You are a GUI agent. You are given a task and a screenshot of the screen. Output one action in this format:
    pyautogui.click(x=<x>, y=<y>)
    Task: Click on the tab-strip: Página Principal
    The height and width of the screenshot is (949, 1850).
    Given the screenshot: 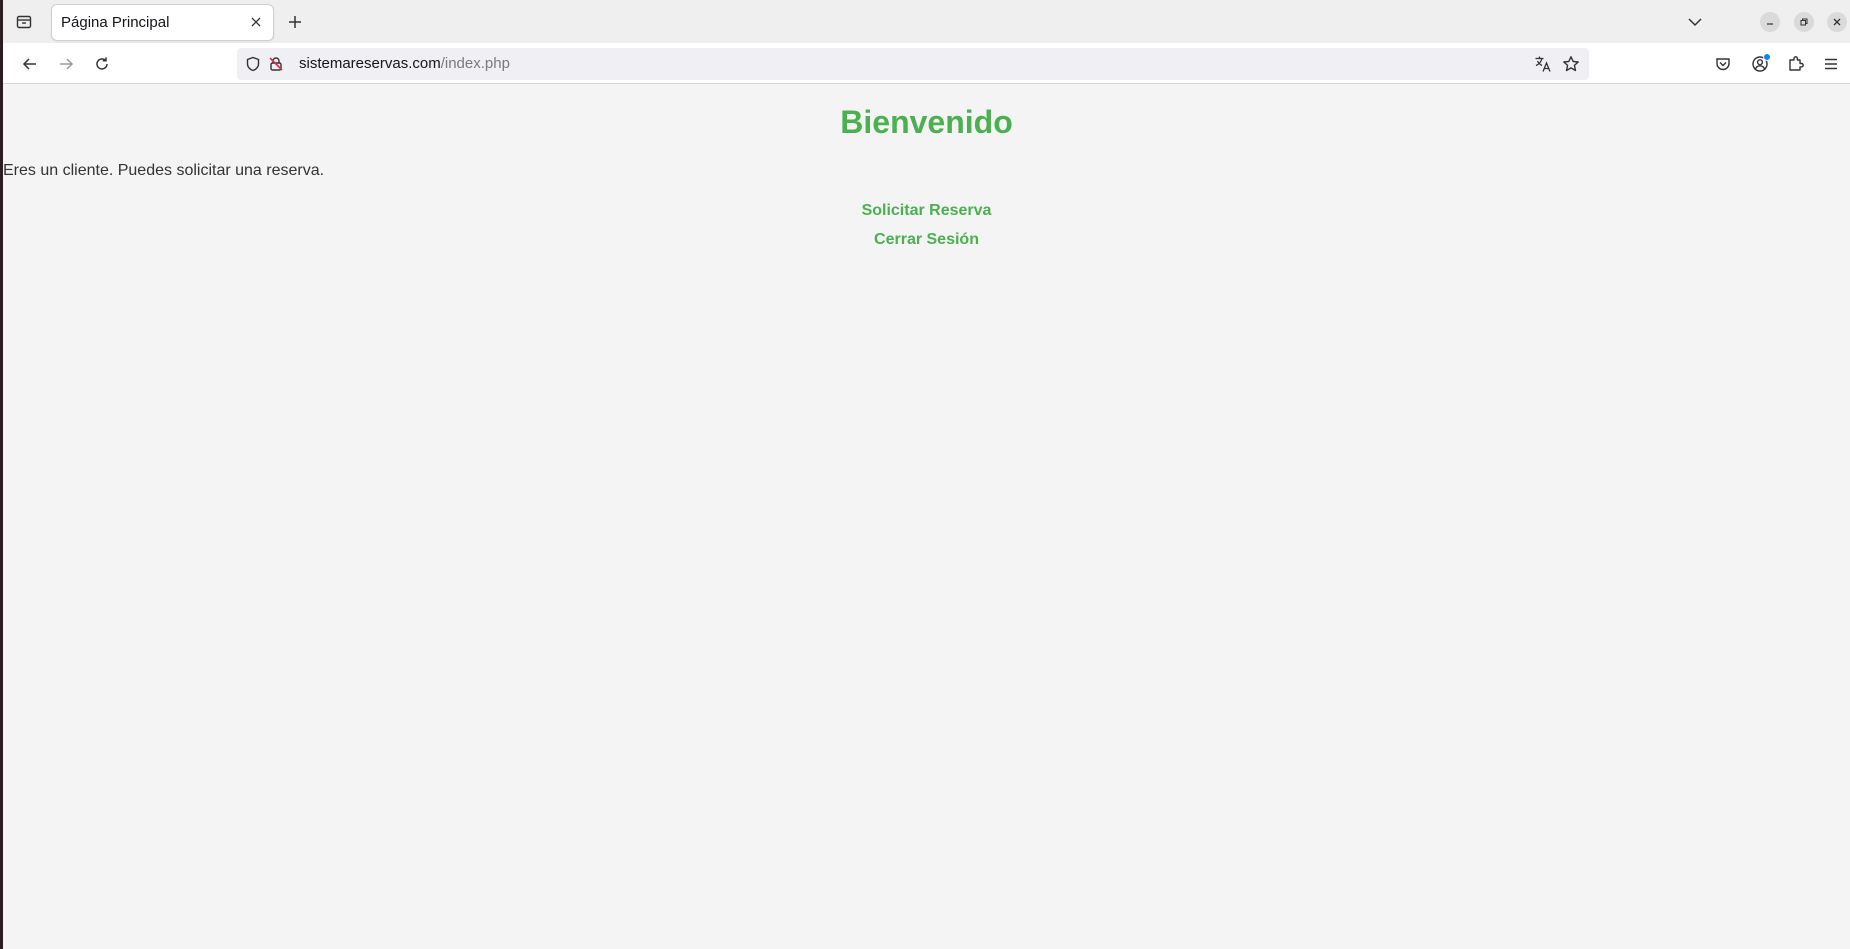 What is the action you would take?
    pyautogui.click(x=926, y=21)
    